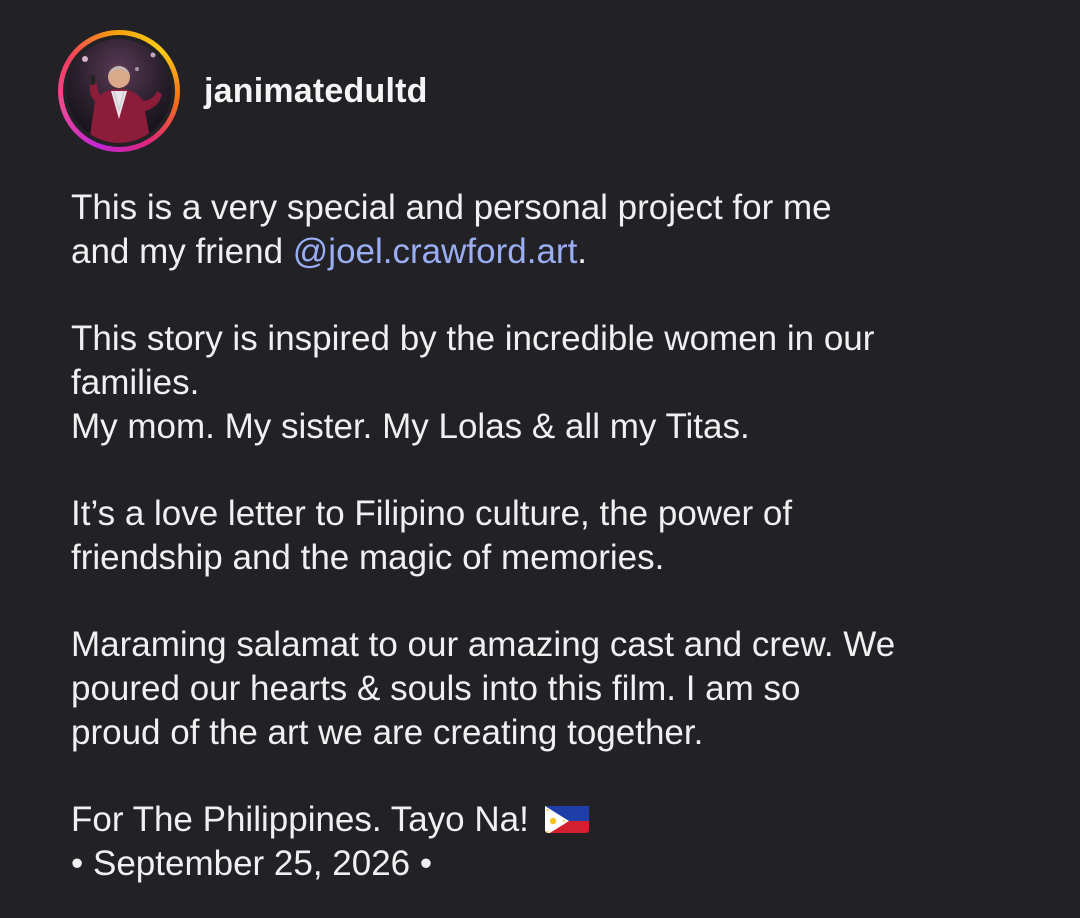  Describe the element at coordinates (252, 863) in the screenshot. I see `post-date: • September 25, 2026 •` at that location.